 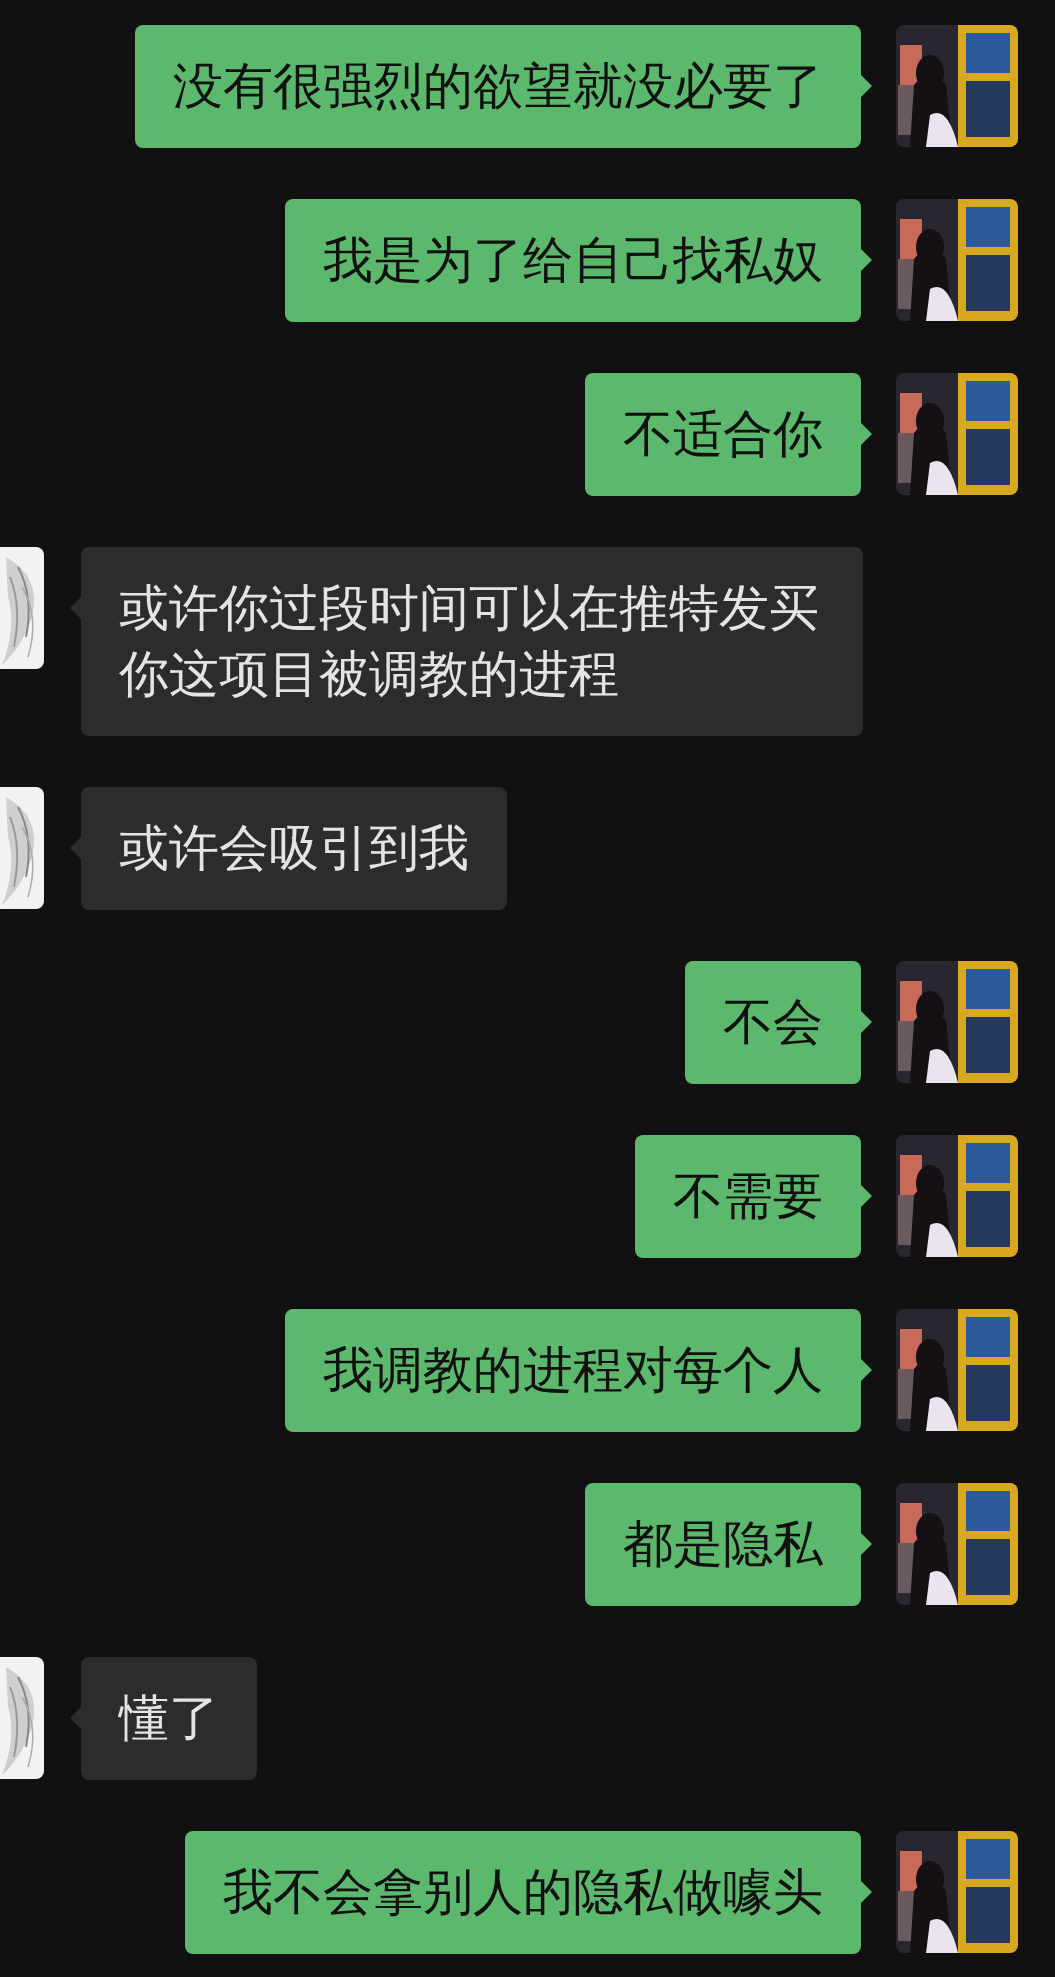 What do you see at coordinates (748, 1196) in the screenshot?
I see `message-bubble: 不需要` at bounding box center [748, 1196].